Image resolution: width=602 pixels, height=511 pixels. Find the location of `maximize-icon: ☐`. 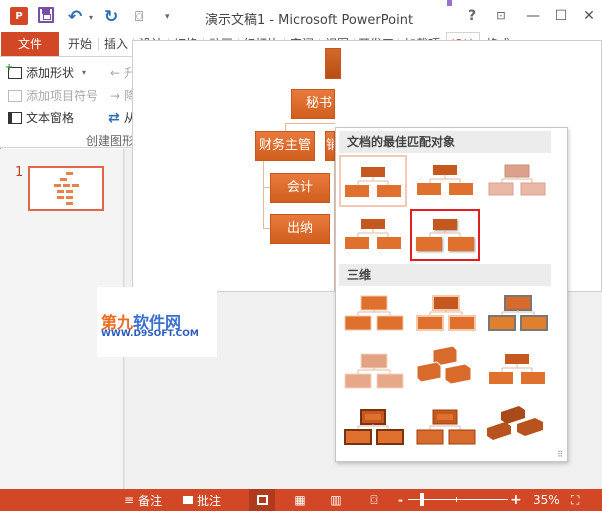

maximize-icon: ☐ is located at coordinates (561, 16).